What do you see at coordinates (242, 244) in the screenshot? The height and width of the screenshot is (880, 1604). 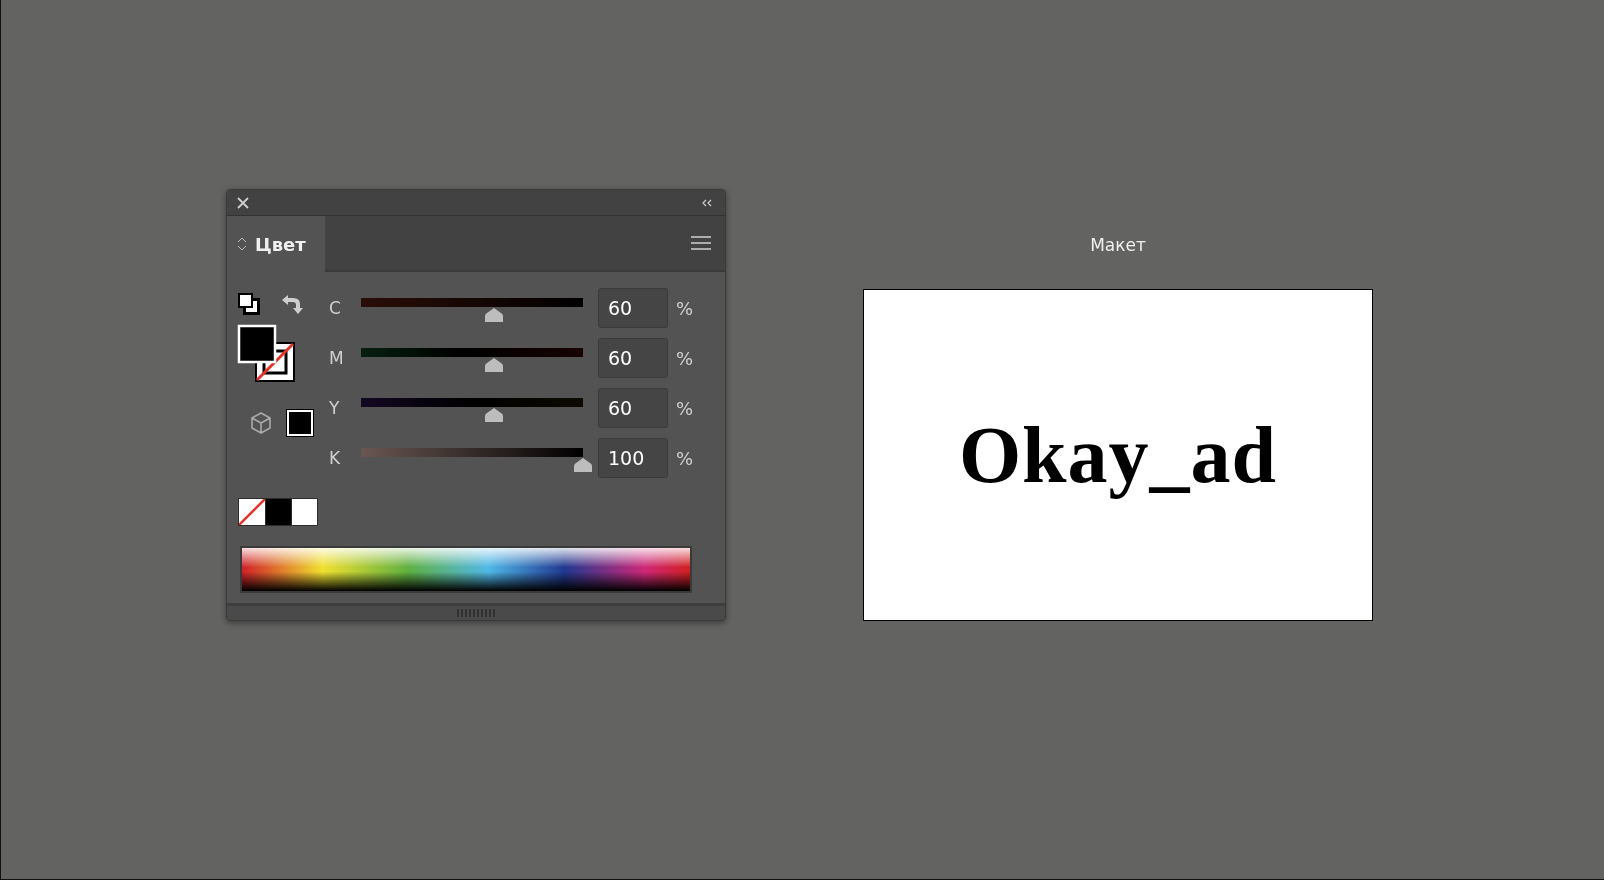 I see `up-down-icon` at bounding box center [242, 244].